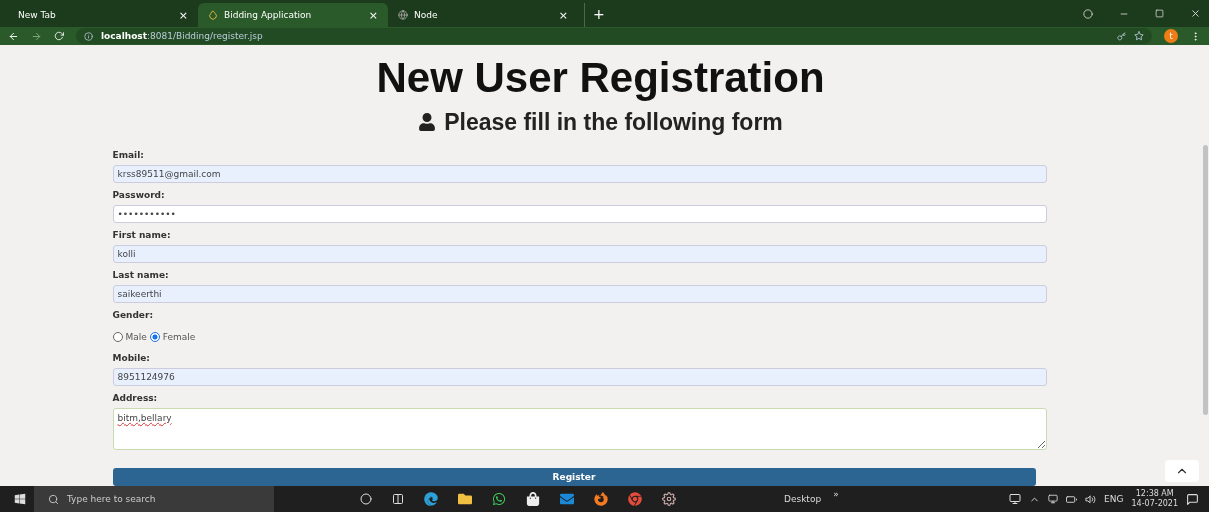 Image resolution: width=1209 pixels, height=512 pixels. What do you see at coordinates (1121, 36) in the screenshot?
I see `key-icon` at bounding box center [1121, 36].